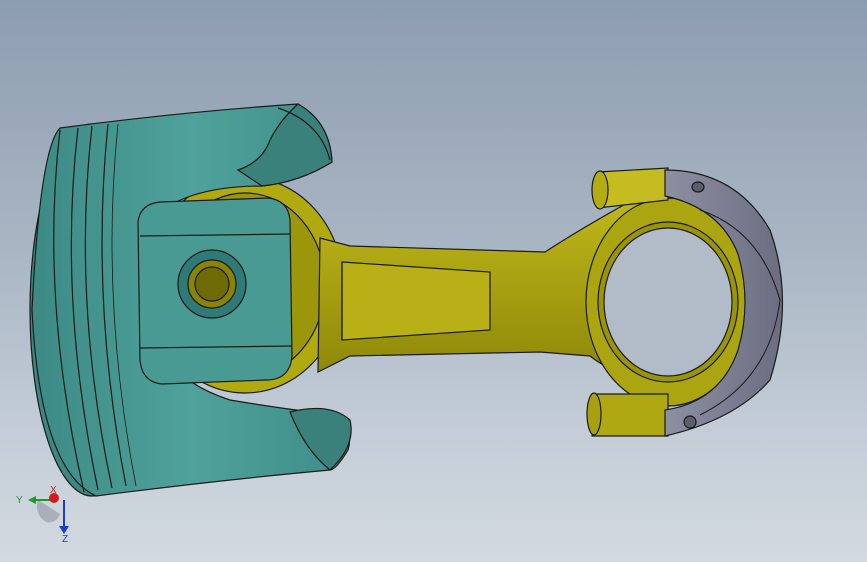  Describe the element at coordinates (19, 500) in the screenshot. I see `y-axis-label: Y` at that location.